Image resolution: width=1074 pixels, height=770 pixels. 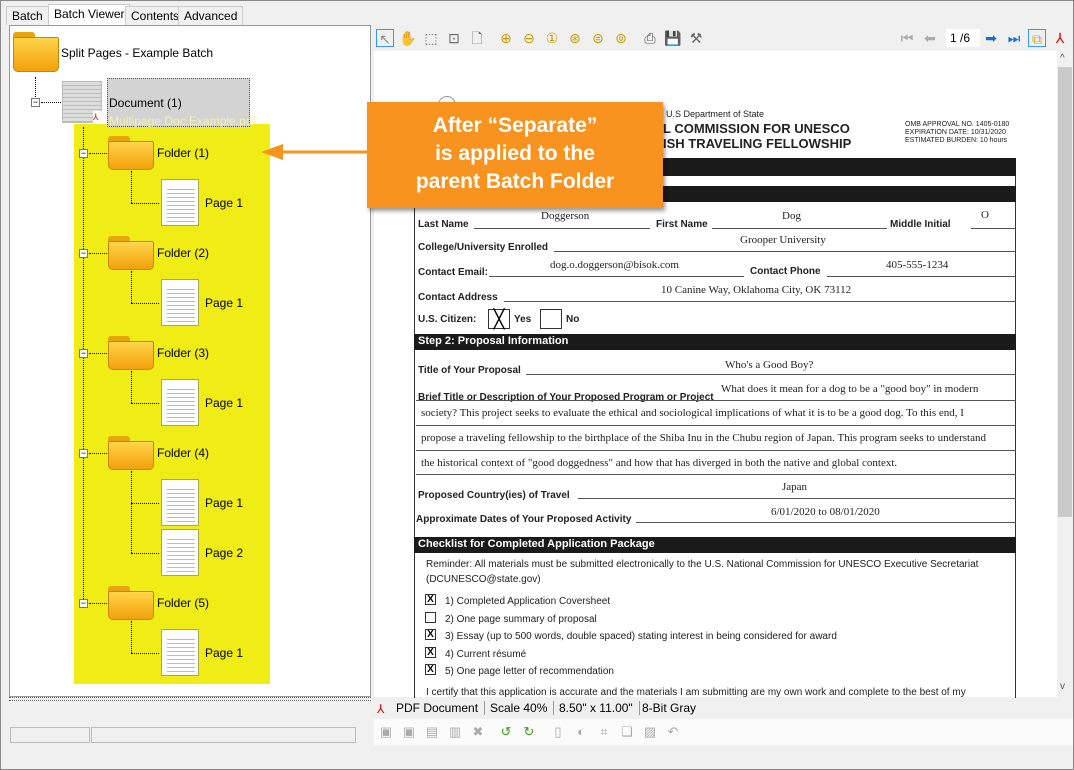 What do you see at coordinates (183, 603) in the screenshot?
I see `tree-folder-label: Folder (5)` at bounding box center [183, 603].